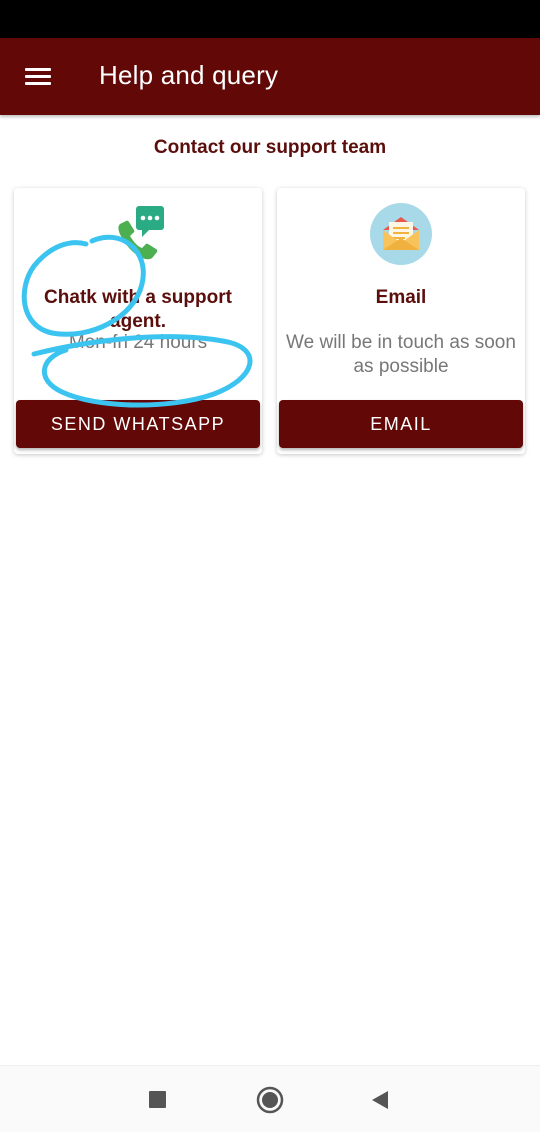 This screenshot has height=1132, width=540. Describe the element at coordinates (138, 424) in the screenshot. I see `send-whatsapp-button: SEND WHATSAPP` at that location.